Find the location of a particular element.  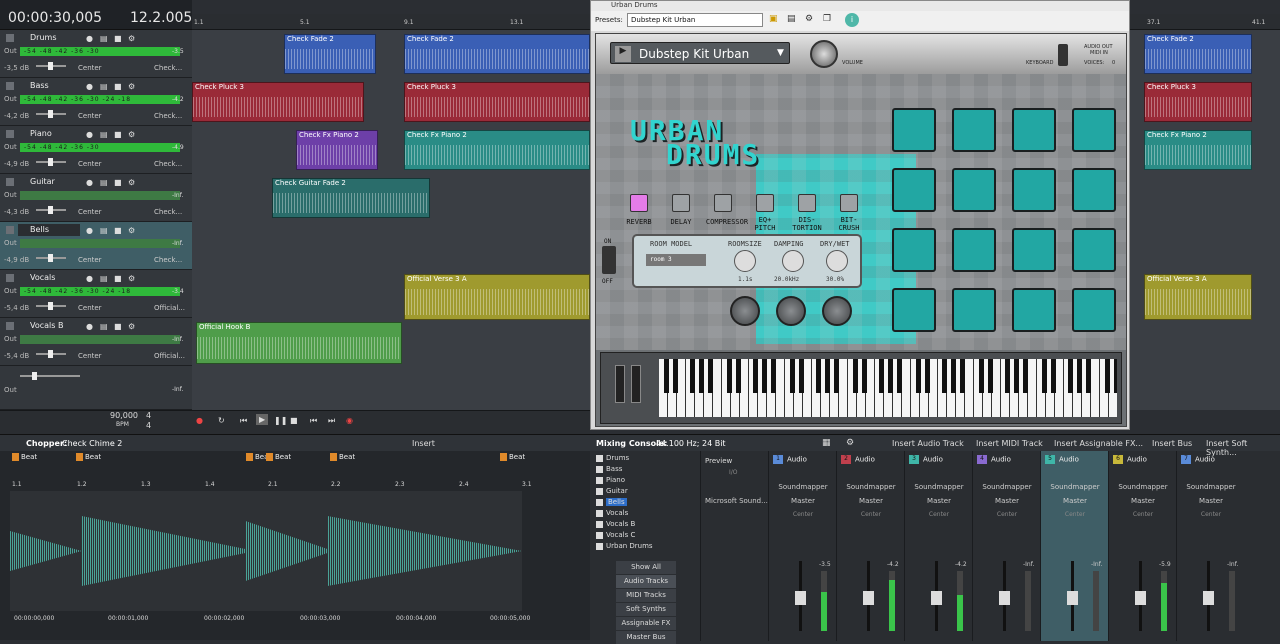

roomsize-knob is located at coordinates (745, 261).